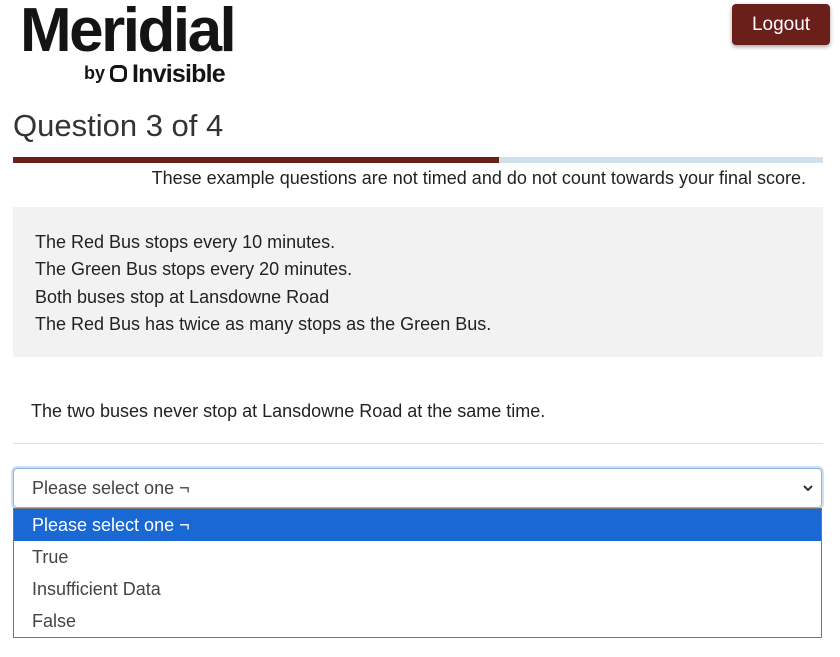 The height and width of the screenshot is (657, 840). What do you see at coordinates (182, 296) in the screenshot?
I see `premise-line: Both buses stop at Lansdowne Road` at bounding box center [182, 296].